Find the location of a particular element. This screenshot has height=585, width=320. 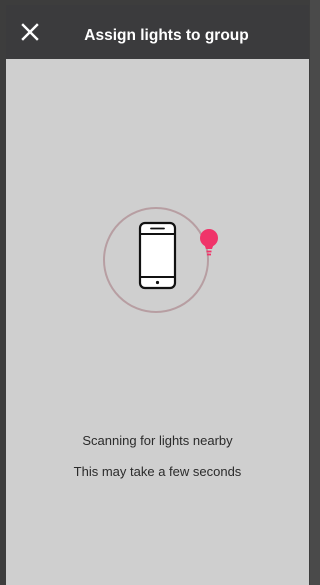

page-title: Assign lights to group is located at coordinates (166, 35).